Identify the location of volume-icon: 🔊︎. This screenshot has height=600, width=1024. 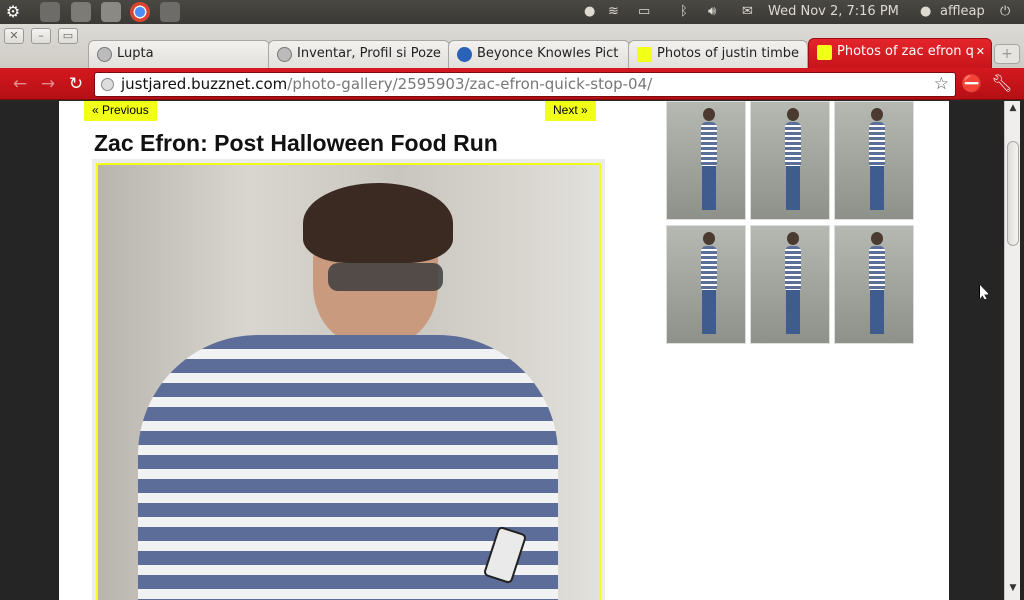
(712, 12).